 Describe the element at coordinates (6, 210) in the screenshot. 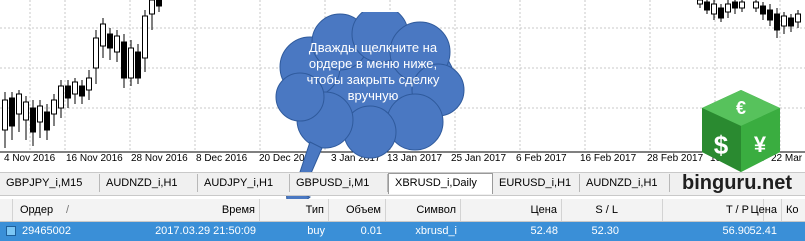

I see `row-marker-header` at that location.